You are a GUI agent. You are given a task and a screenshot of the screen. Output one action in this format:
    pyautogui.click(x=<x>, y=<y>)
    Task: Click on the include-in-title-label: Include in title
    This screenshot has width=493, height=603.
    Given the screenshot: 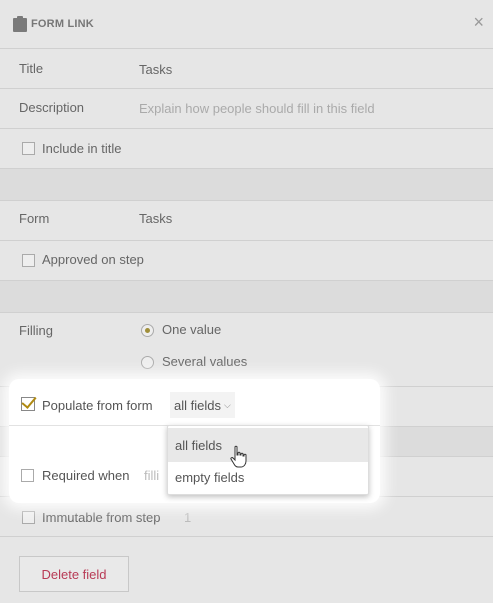 What is the action you would take?
    pyautogui.click(x=82, y=148)
    